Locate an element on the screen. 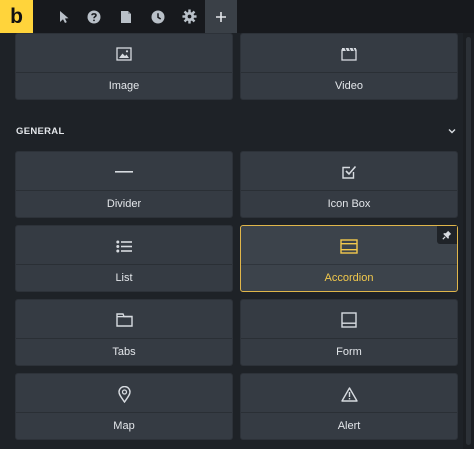 The height and width of the screenshot is (449, 474). element-card-video: Video is located at coordinates (349, 66).